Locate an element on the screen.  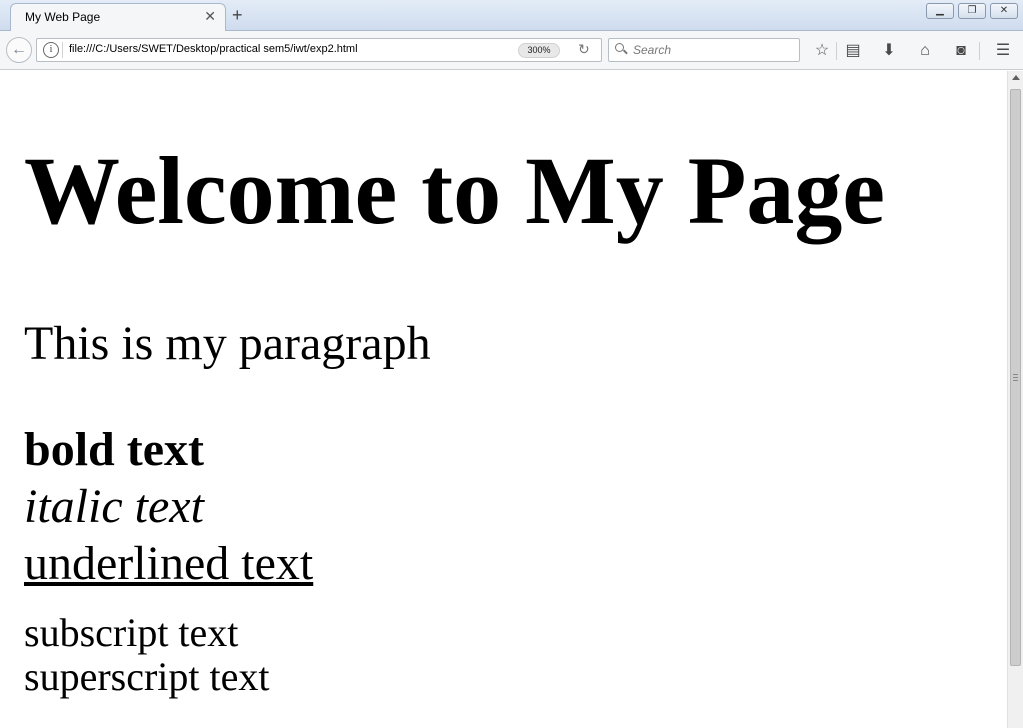
tab-title: My Web Page is located at coordinates (63, 17).